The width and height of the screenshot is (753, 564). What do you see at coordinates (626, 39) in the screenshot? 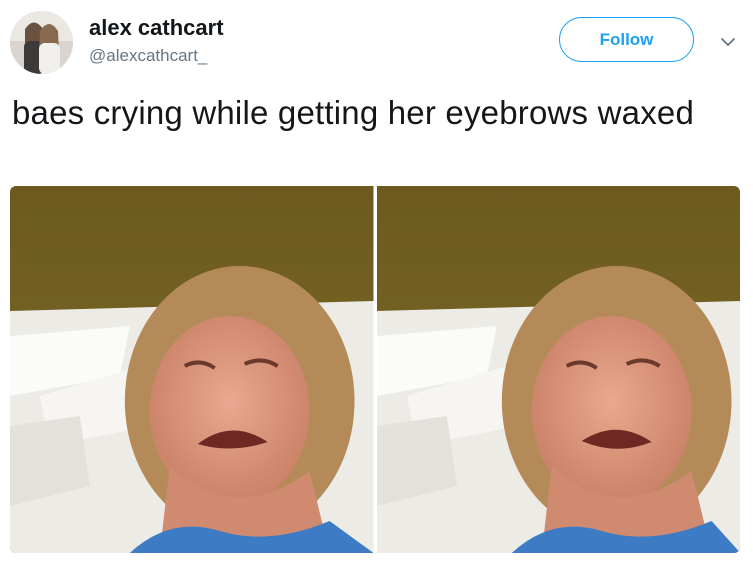
I see `follow-button: Follow` at bounding box center [626, 39].